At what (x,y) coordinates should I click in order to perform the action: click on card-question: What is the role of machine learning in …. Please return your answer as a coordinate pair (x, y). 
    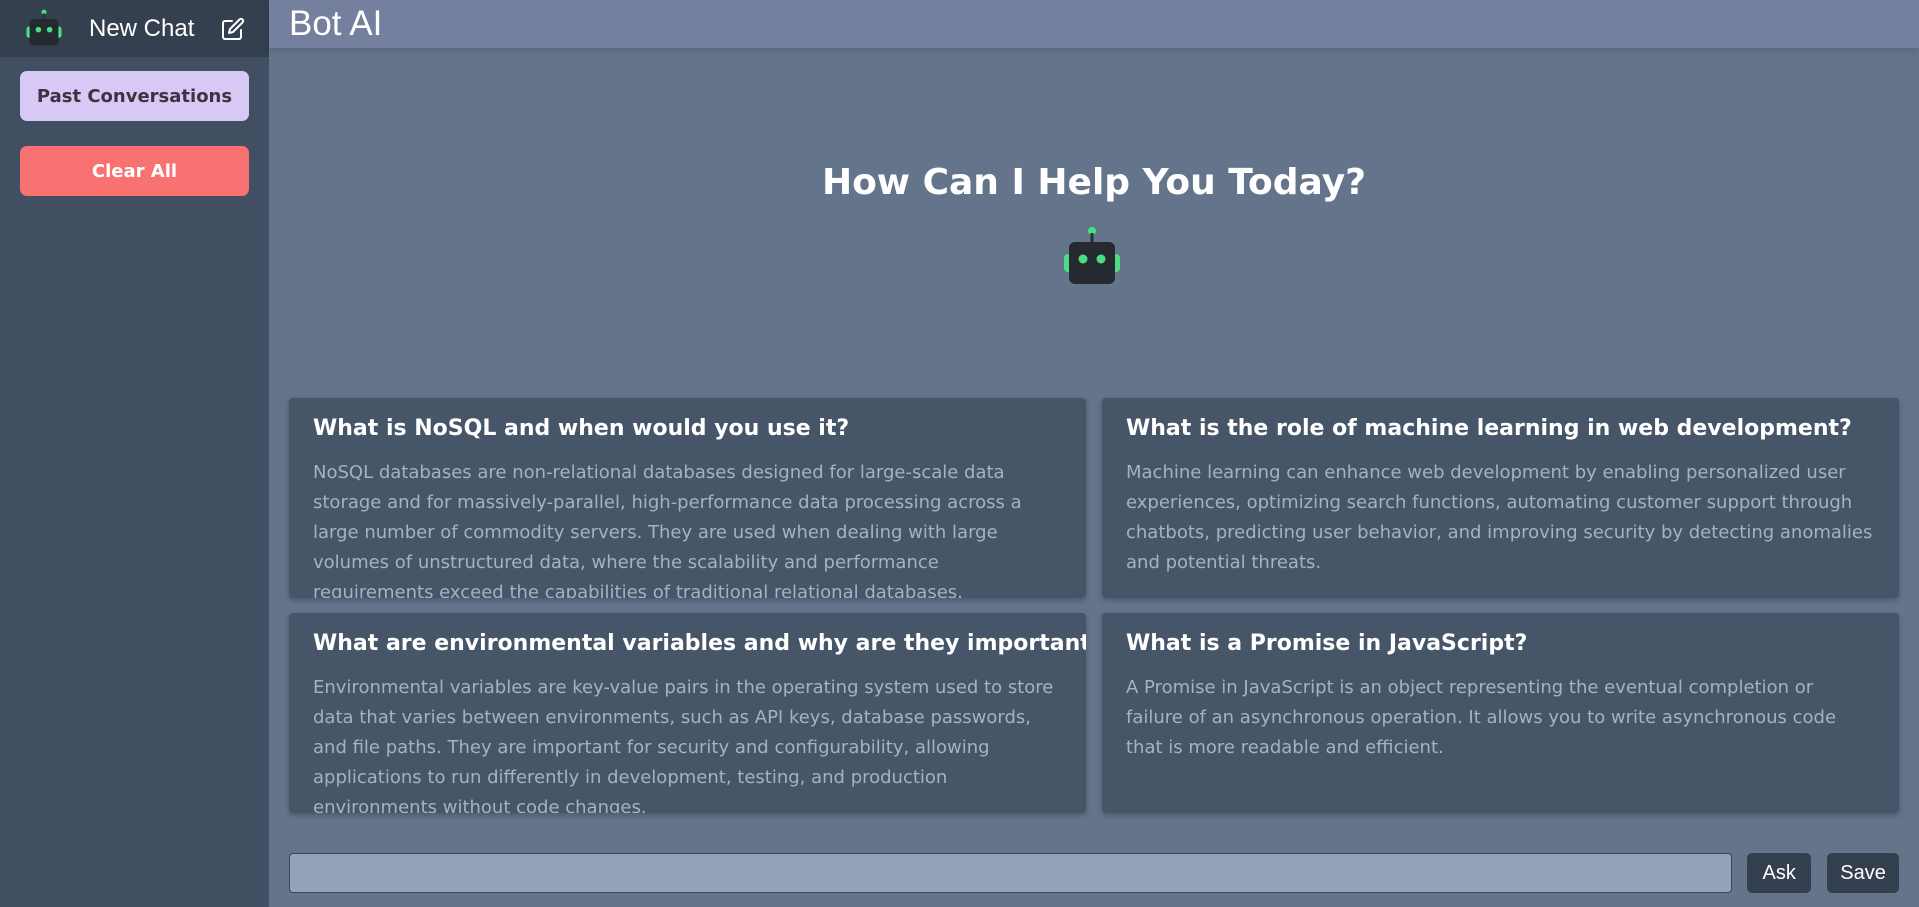
    Looking at the image, I should click on (1489, 428).